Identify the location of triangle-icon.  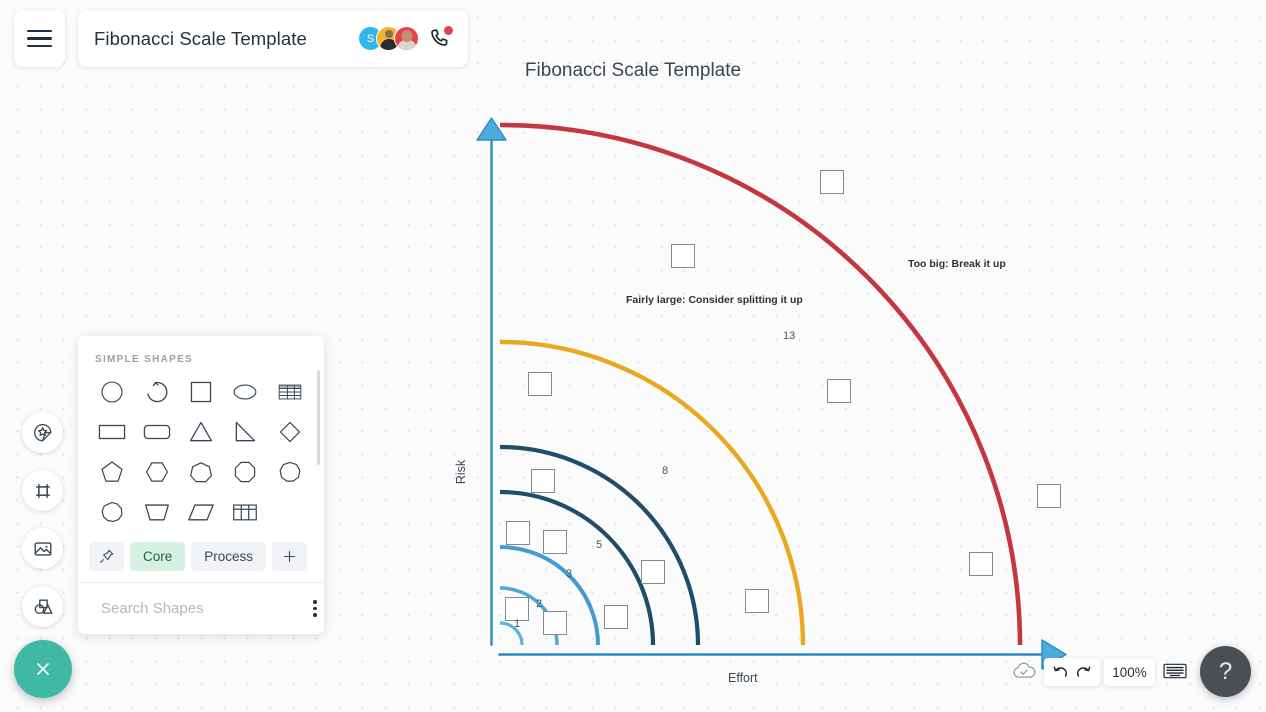
(201, 431).